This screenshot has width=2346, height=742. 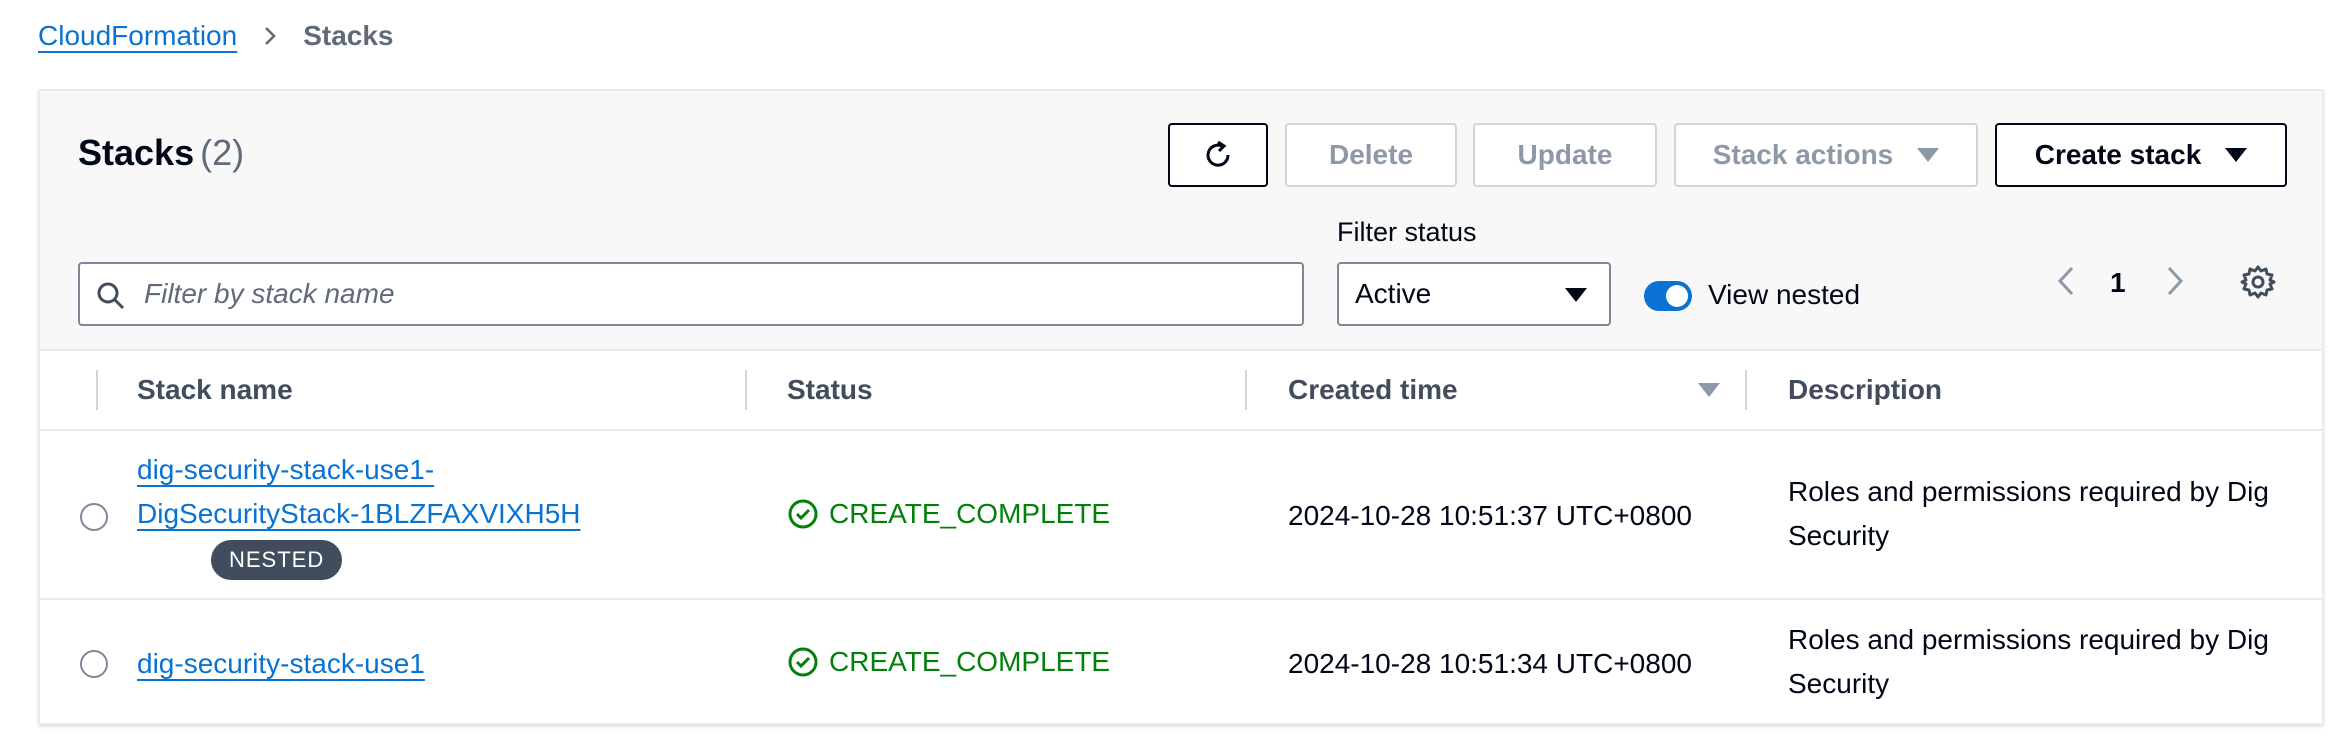 I want to click on create-stack-button: Create stack, so click(x=2141, y=155).